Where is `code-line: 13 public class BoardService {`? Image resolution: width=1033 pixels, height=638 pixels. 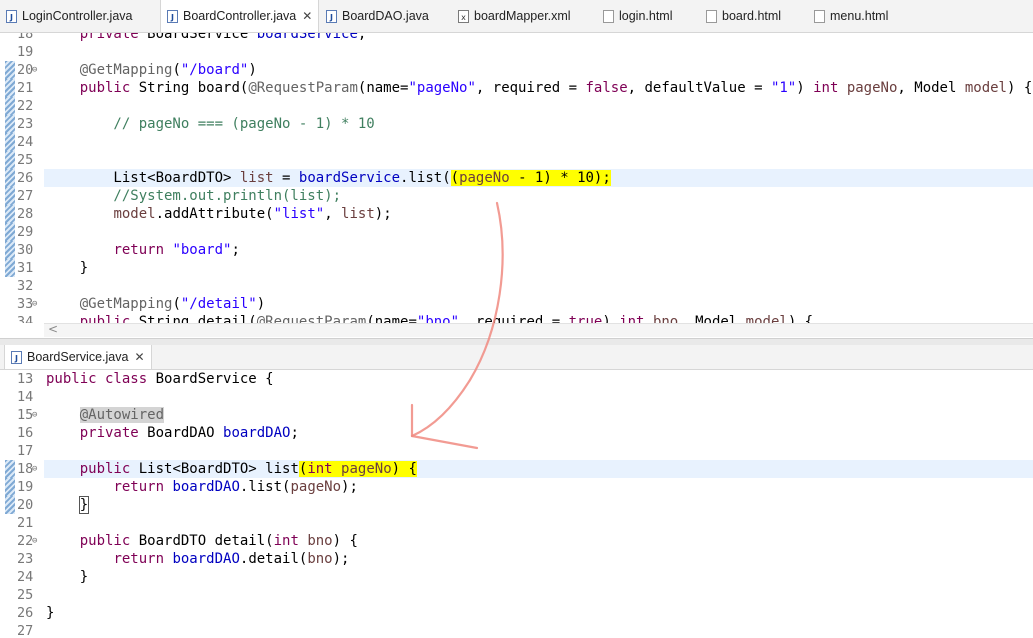
code-line: 13 public class BoardService { is located at coordinates (145, 379).